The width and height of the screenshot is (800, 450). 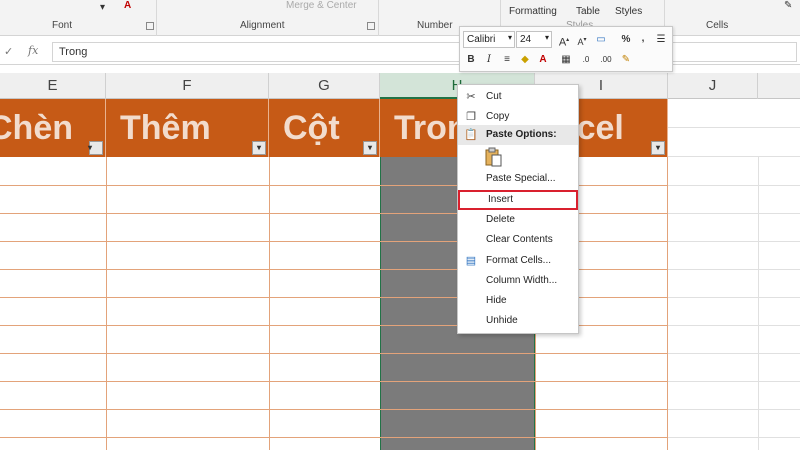 I want to click on alignment-dialog-launcher, so click(x=371, y=26).